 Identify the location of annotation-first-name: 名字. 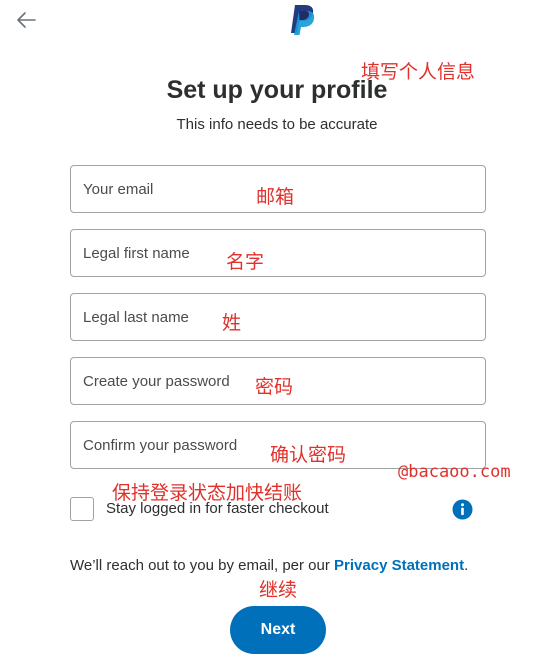
(245, 262).